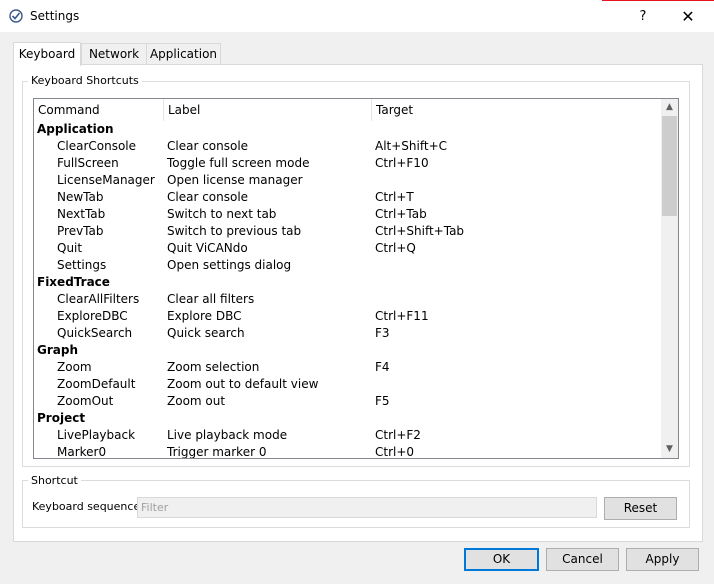  Describe the element at coordinates (82, 452) in the screenshot. I see `command-cell: Marker0` at that location.